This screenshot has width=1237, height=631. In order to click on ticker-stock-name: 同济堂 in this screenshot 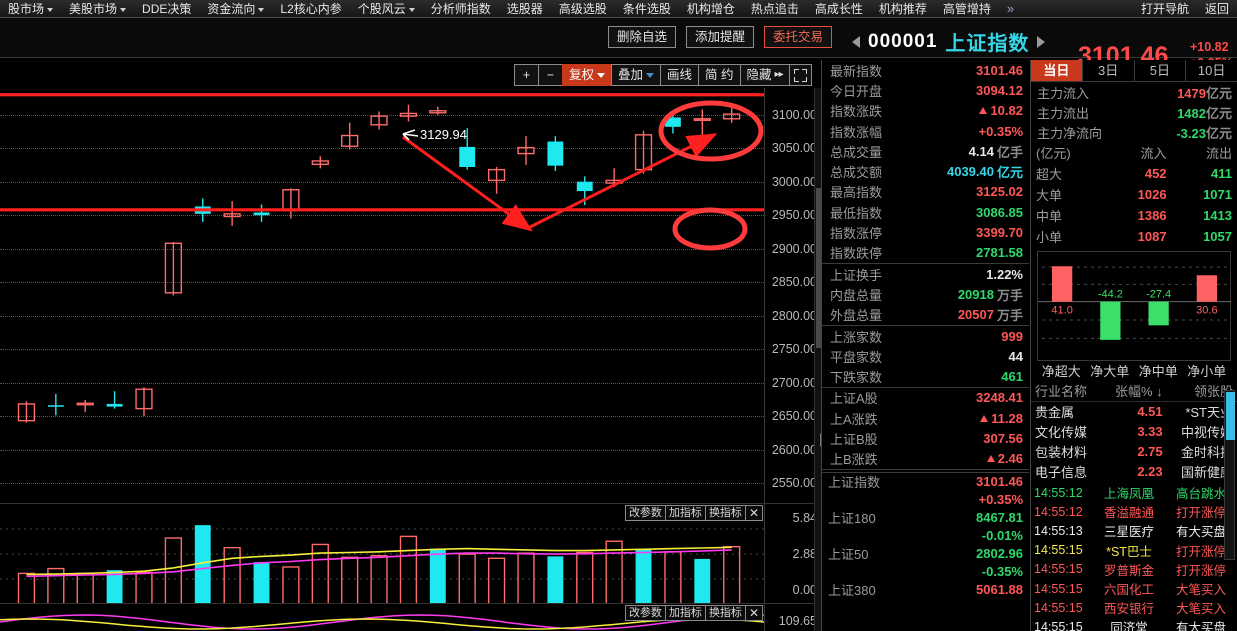, I will do `click(1129, 626)`.